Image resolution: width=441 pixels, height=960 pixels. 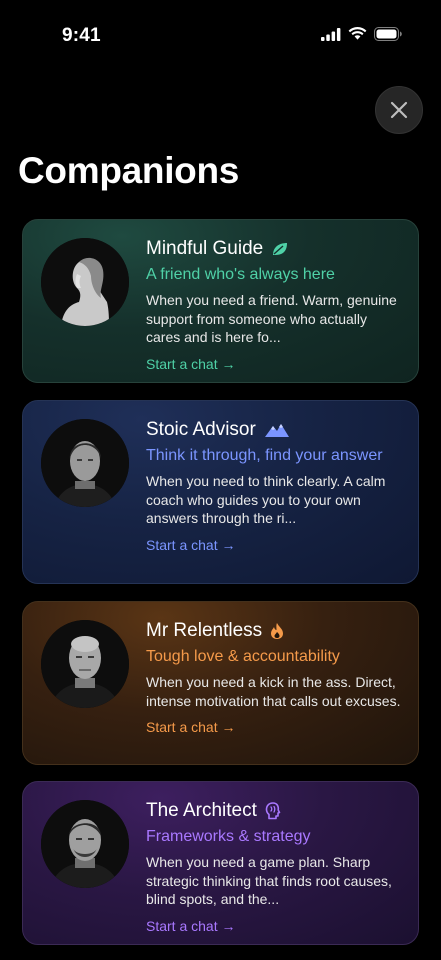 What do you see at coordinates (228, 836) in the screenshot?
I see `companion-tagline: Frameworks & strategy` at bounding box center [228, 836].